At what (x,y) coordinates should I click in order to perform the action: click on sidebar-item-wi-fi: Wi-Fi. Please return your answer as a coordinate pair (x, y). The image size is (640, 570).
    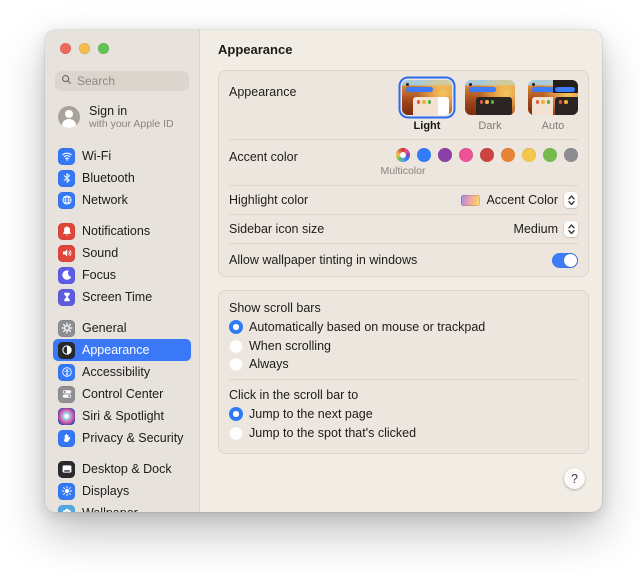
    Looking at the image, I should click on (122, 156).